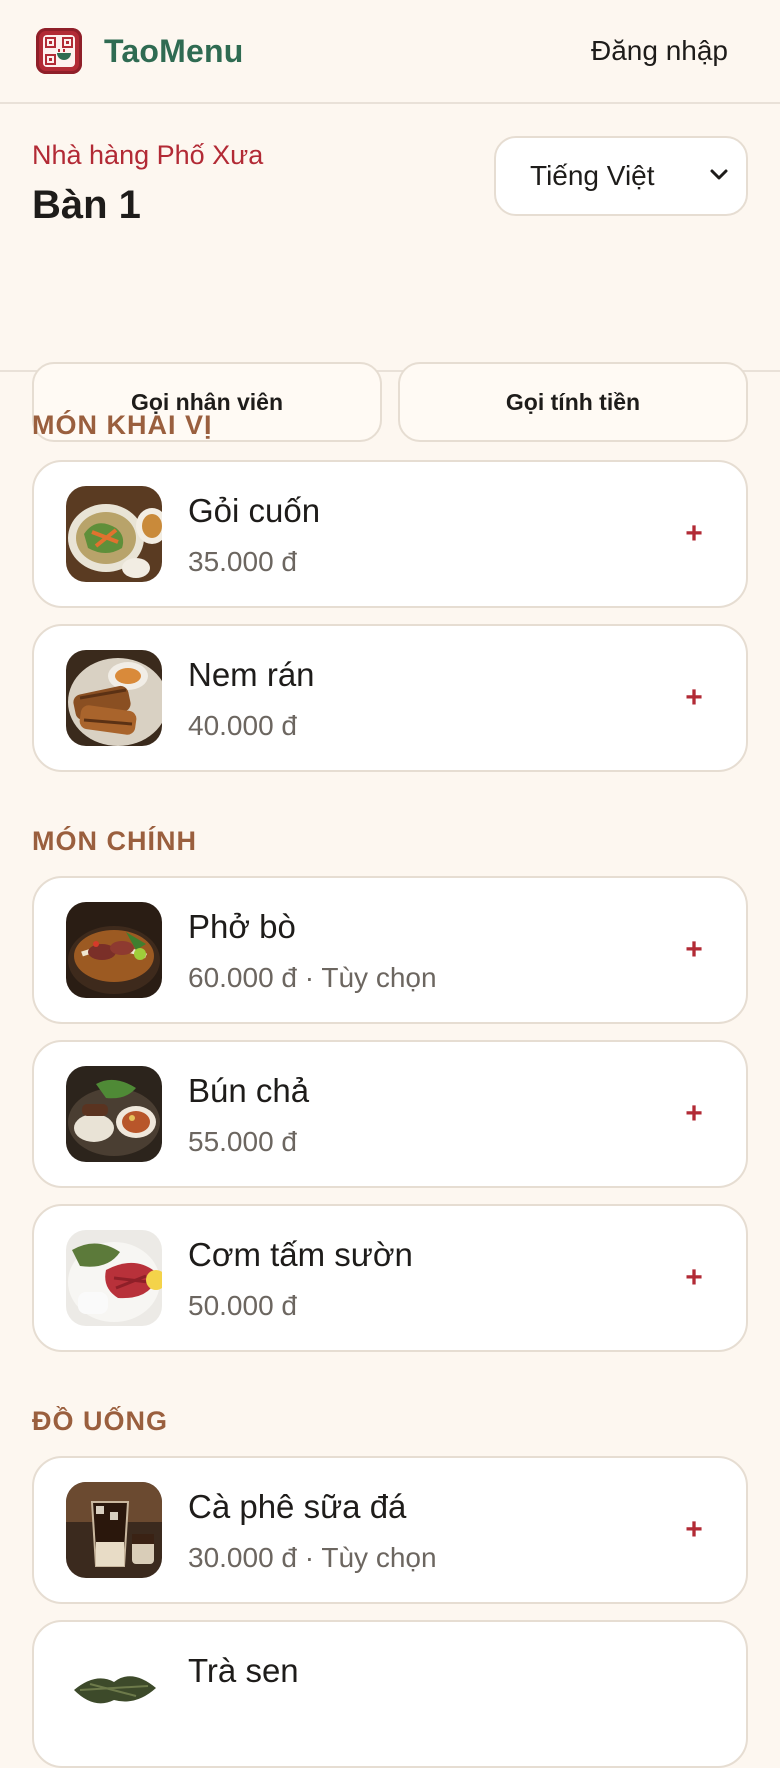 This screenshot has height=1768, width=780. I want to click on dish-price: 55.000 đ, so click(242, 1141).